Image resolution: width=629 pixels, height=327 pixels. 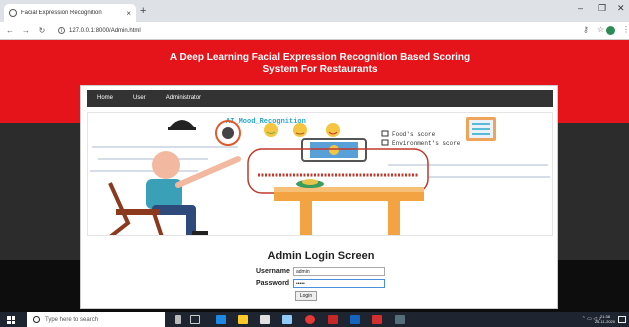 What do you see at coordinates (61, 30) in the screenshot?
I see `info-icon: i` at bounding box center [61, 30].